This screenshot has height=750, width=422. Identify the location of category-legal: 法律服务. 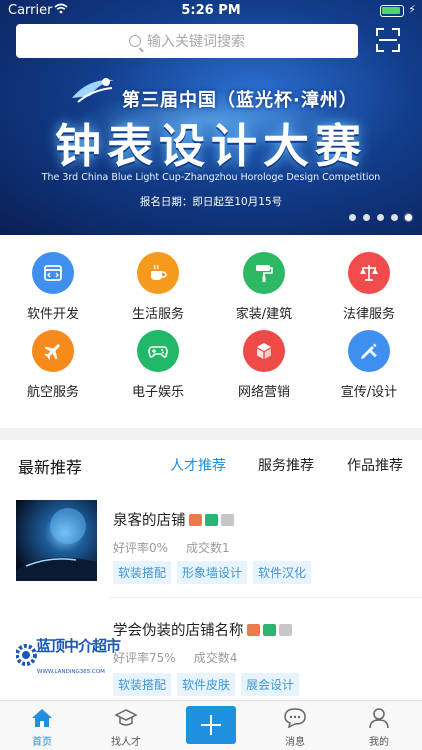
(369, 287).